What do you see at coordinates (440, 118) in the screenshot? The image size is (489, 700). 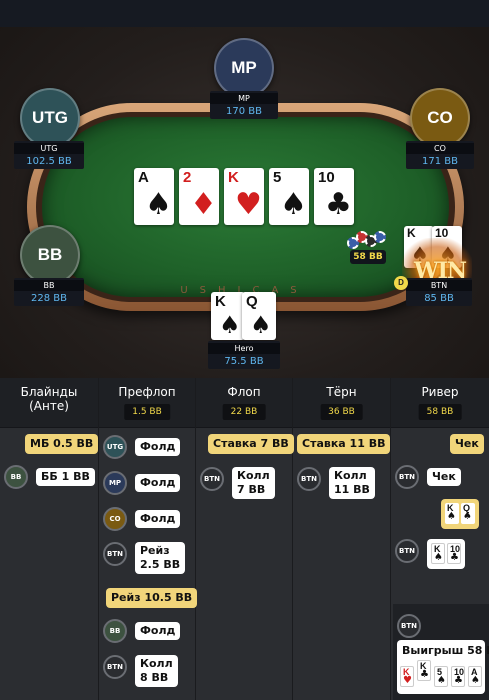 I see `avatar: CO` at bounding box center [440, 118].